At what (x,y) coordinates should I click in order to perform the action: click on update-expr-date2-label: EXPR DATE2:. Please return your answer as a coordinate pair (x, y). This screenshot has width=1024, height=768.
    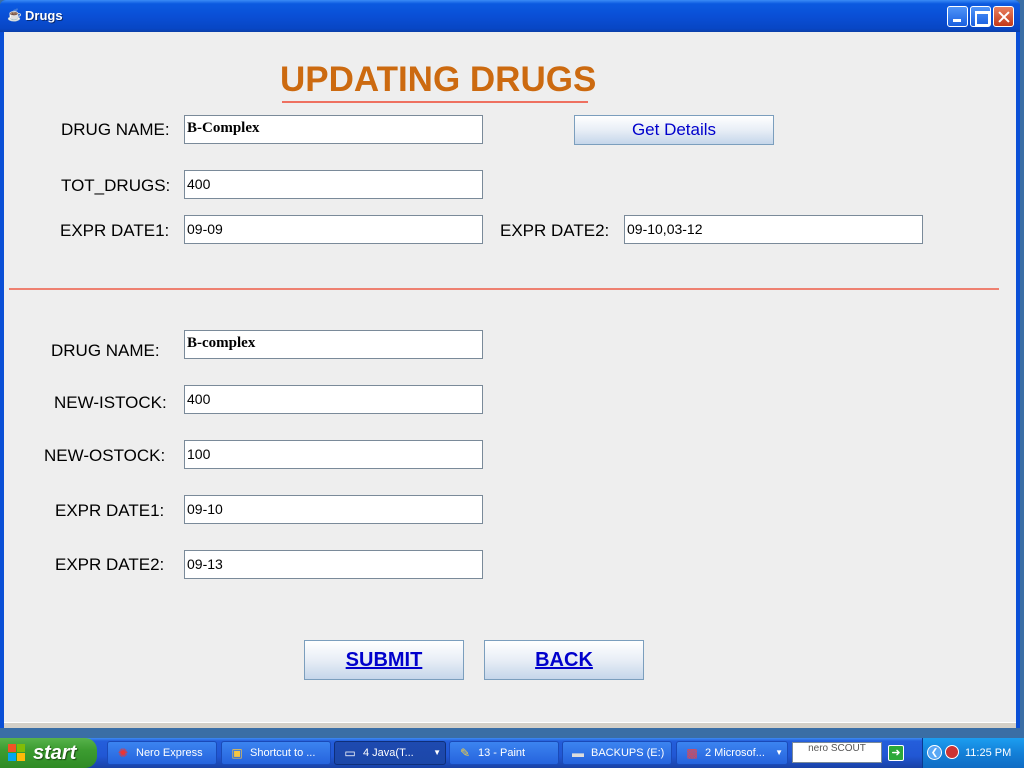
    Looking at the image, I should click on (110, 564).